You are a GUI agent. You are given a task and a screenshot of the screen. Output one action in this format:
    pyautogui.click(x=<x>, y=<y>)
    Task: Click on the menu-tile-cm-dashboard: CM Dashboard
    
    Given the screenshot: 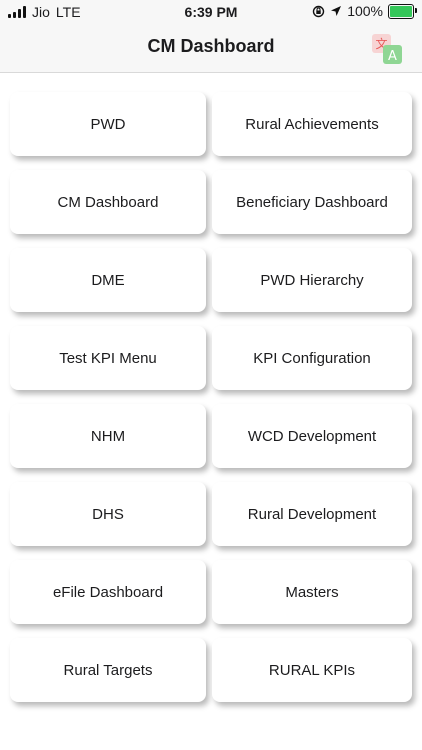 What is the action you would take?
    pyautogui.click(x=108, y=202)
    